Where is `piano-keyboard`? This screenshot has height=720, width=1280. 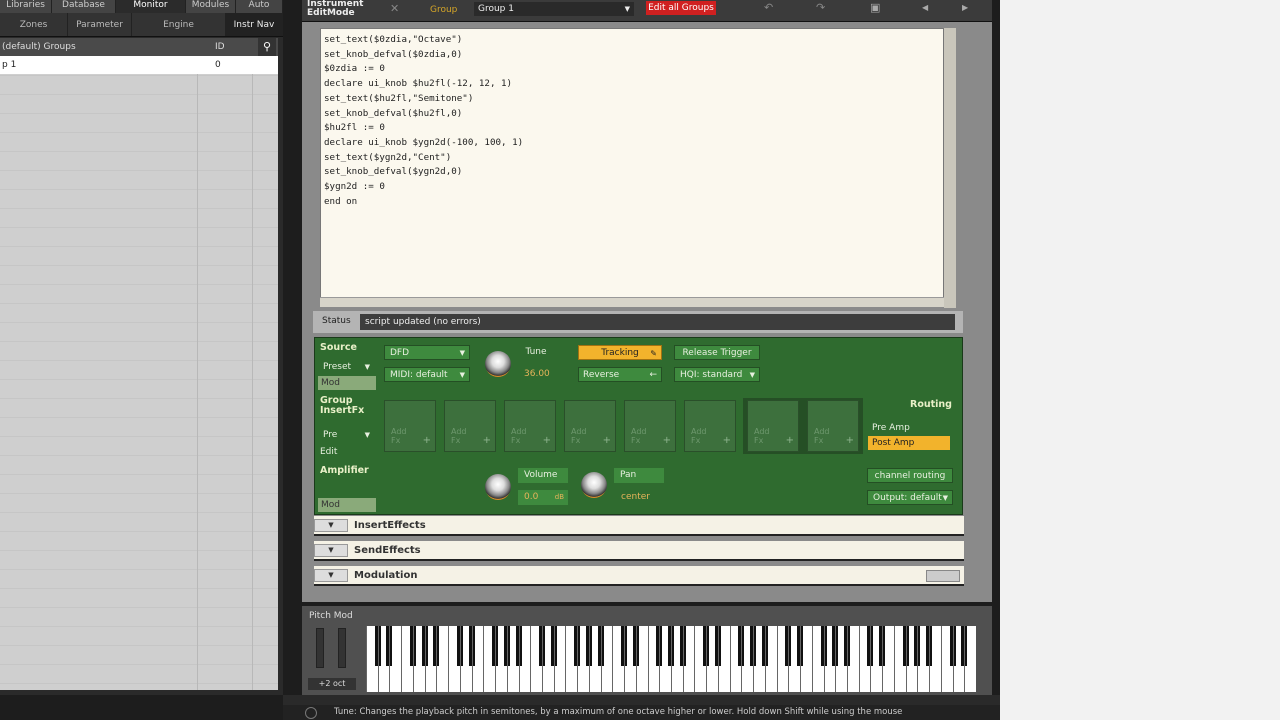
piano-keyboard is located at coordinates (671, 659).